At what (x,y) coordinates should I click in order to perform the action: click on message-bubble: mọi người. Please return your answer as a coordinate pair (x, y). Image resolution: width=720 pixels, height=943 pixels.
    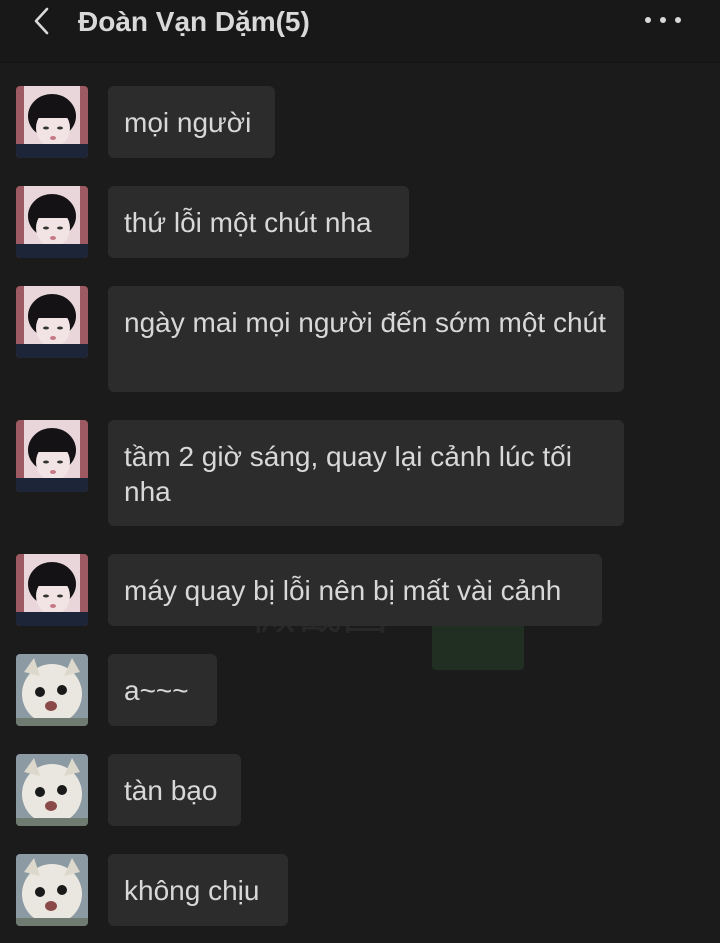
    Looking at the image, I should click on (191, 122).